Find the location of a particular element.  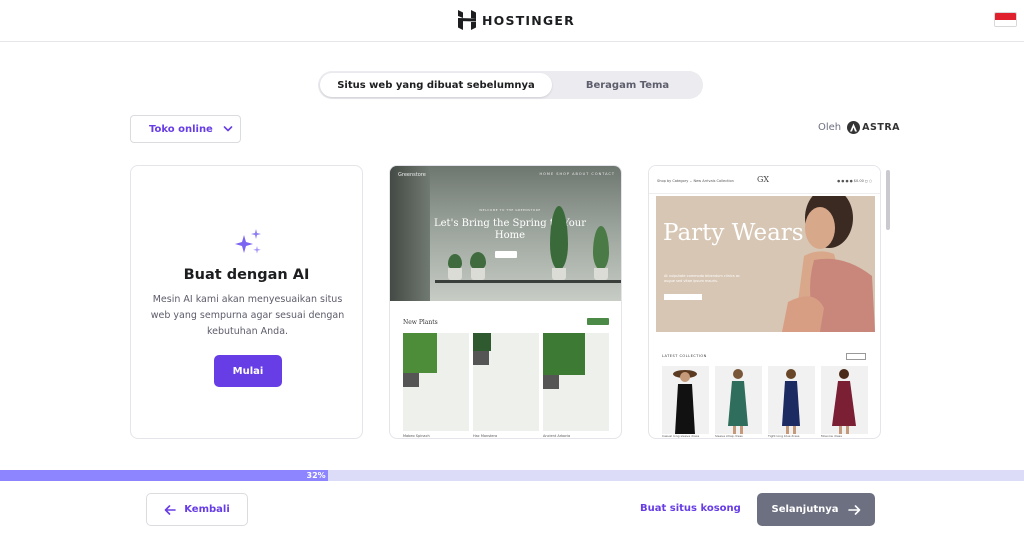

arrow-right-icon is located at coordinates (853, 509).